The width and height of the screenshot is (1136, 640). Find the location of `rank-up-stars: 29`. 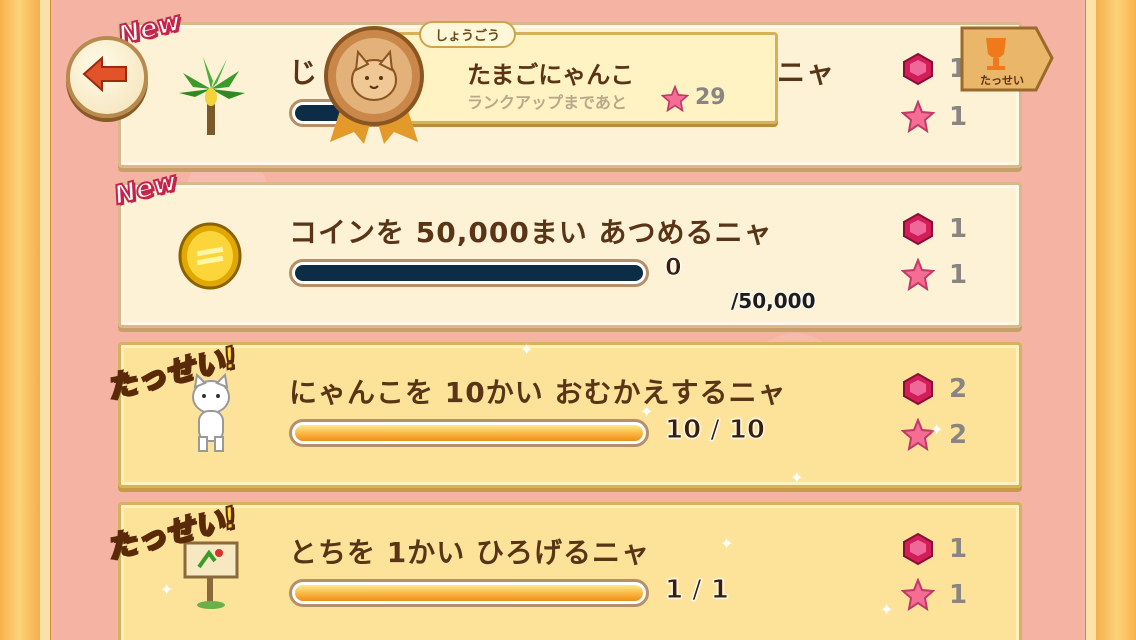

rank-up-stars: 29 is located at coordinates (710, 97).